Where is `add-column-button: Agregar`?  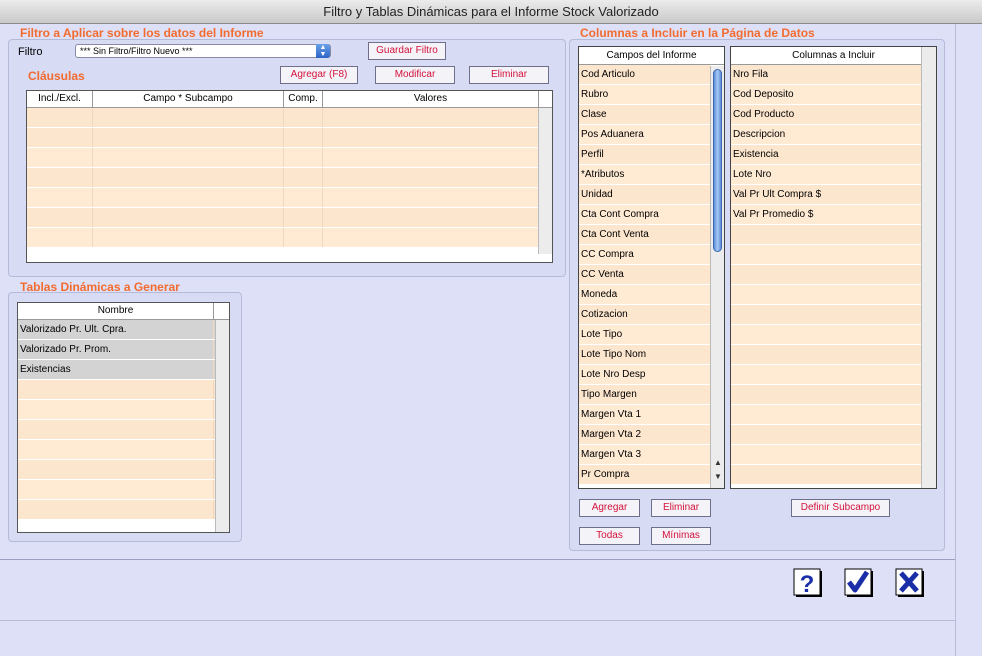 add-column-button: Agregar is located at coordinates (609, 508).